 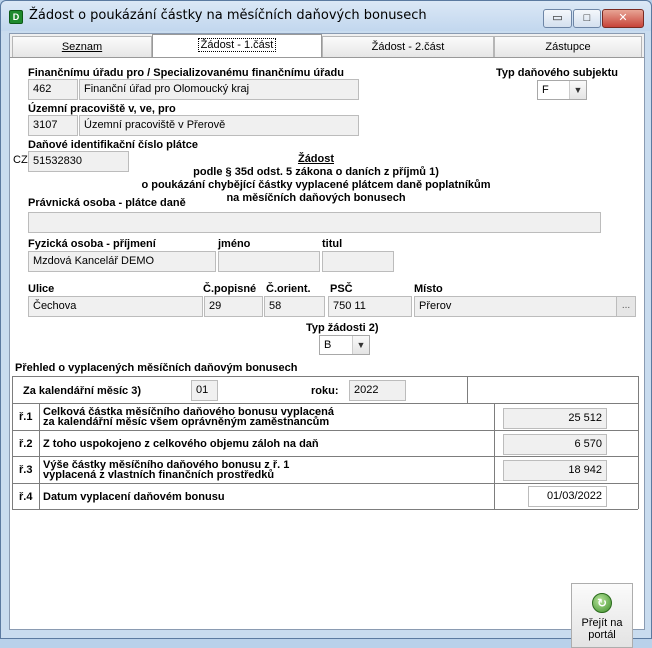 What do you see at coordinates (26, 470) in the screenshot?
I see `row-number: ř.3` at bounding box center [26, 470].